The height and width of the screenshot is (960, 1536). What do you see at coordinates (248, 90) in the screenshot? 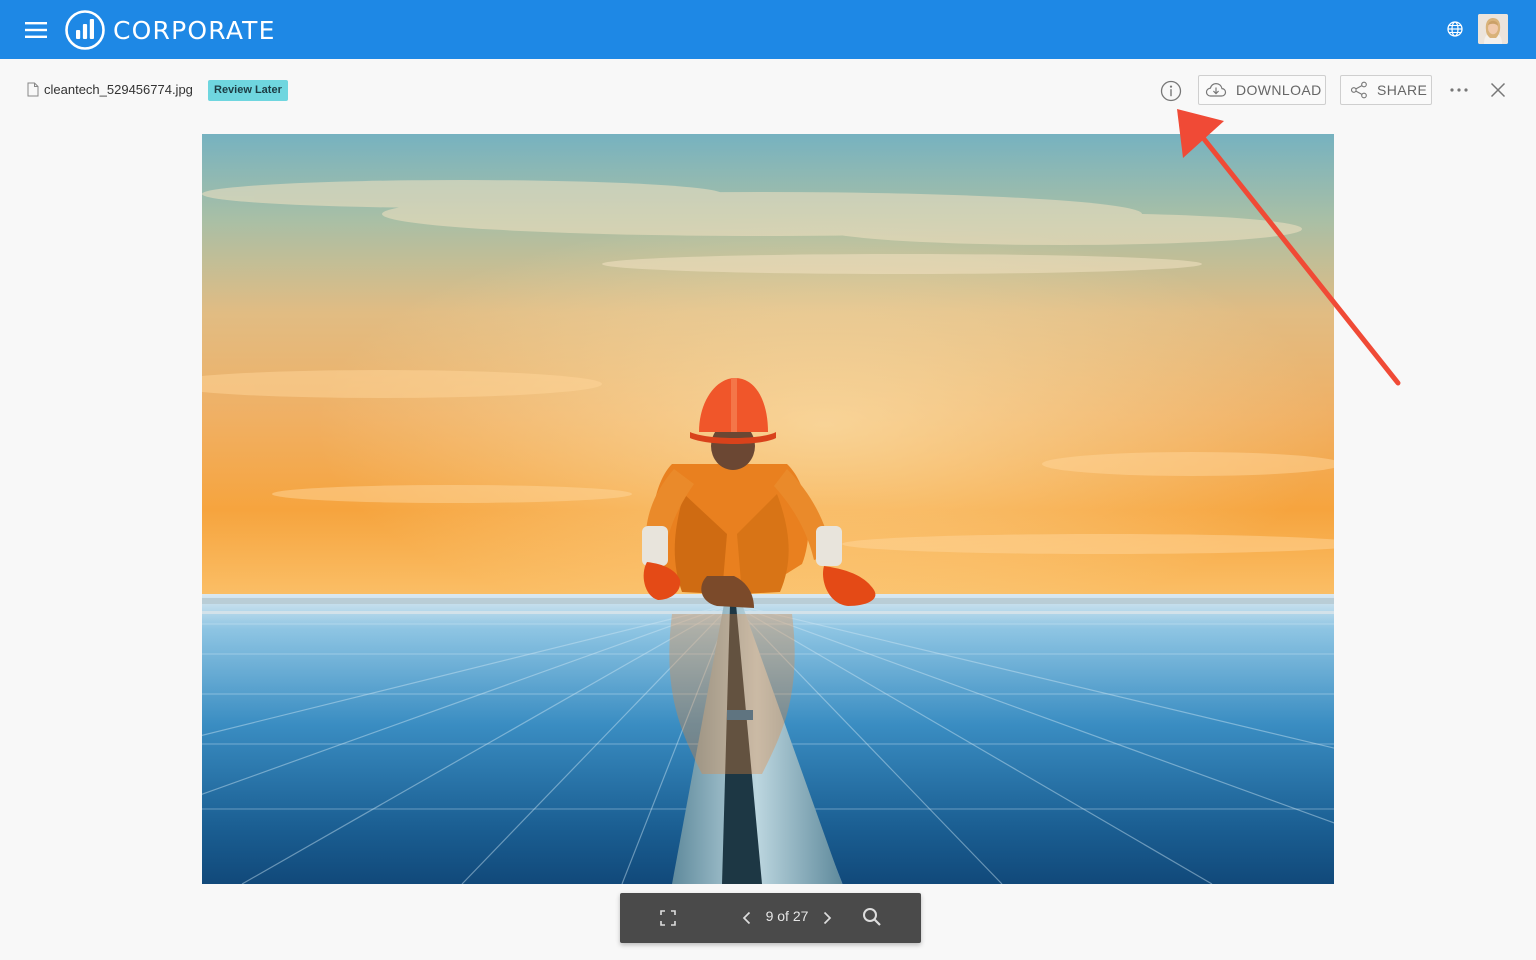
I see `status-badge: Review Later` at bounding box center [248, 90].